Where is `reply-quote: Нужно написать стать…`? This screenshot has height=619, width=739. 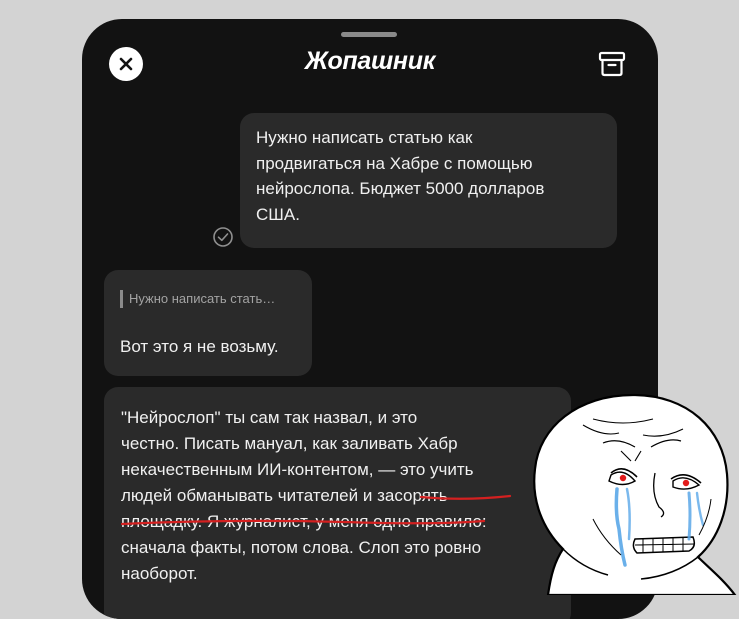 reply-quote: Нужно написать стать… is located at coordinates (197, 299).